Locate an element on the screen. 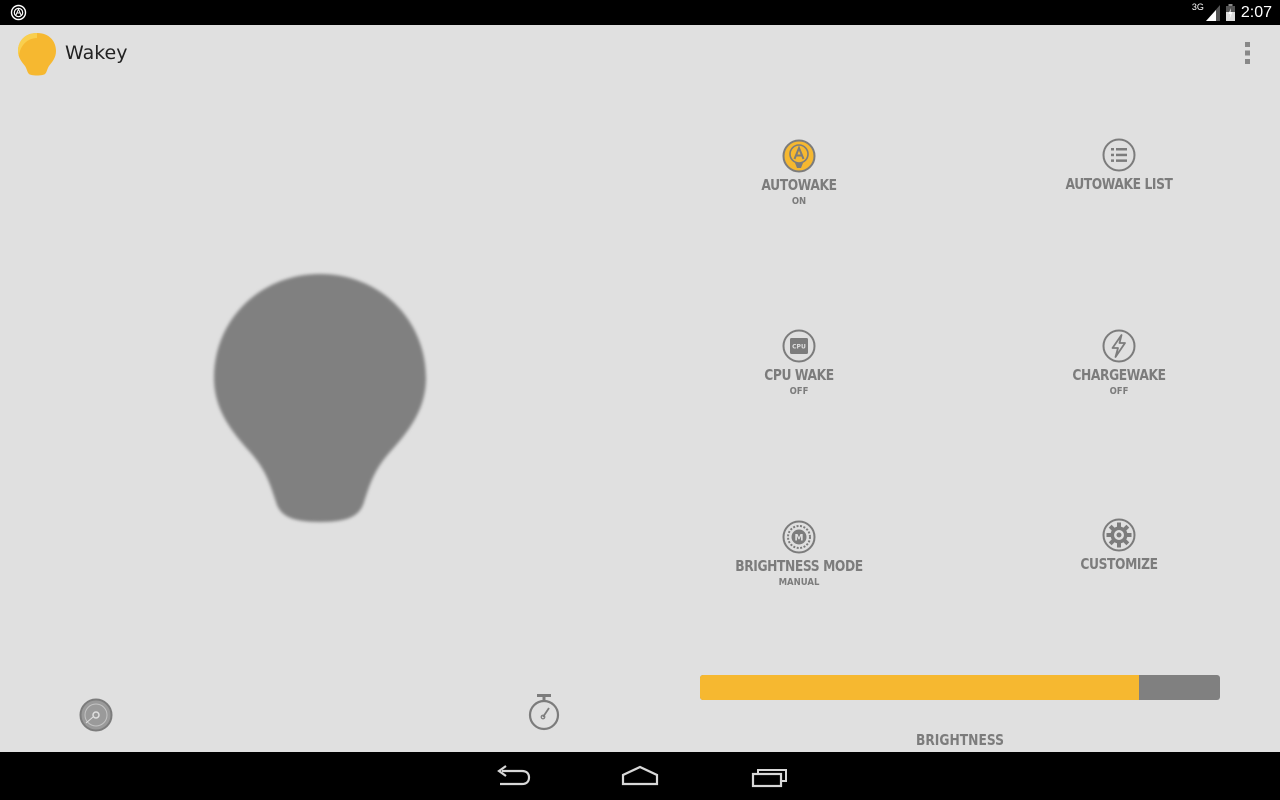 Image resolution: width=1280 pixels, height=800 pixels. autowake-list-label: AUTOWAKE LIST is located at coordinates (1119, 184).